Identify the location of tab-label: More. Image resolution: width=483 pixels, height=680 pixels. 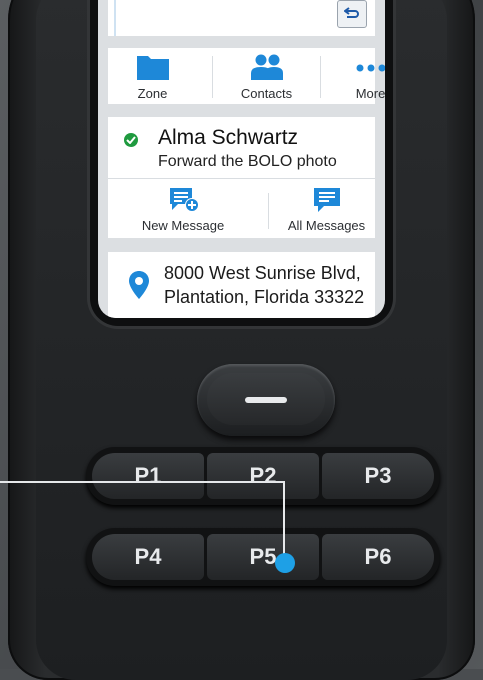
(370, 93).